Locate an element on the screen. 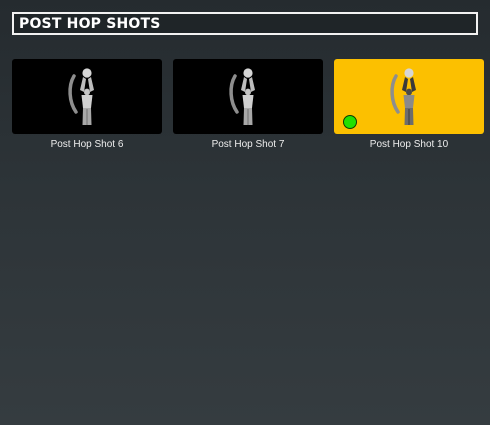 The image size is (490, 425). animation-card-post-hop-shot-10: Post Hop Shot 10 is located at coordinates (409, 104).